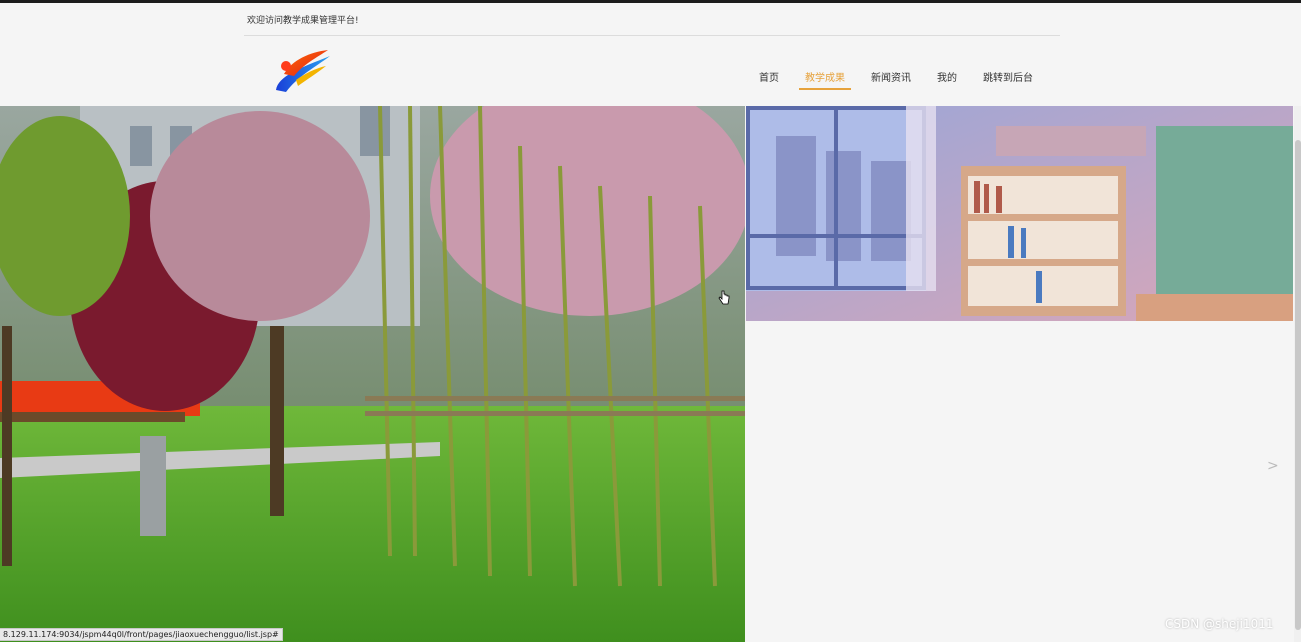 This screenshot has height=642, width=1301. I want to click on nav-mine: 我的, so click(947, 78).